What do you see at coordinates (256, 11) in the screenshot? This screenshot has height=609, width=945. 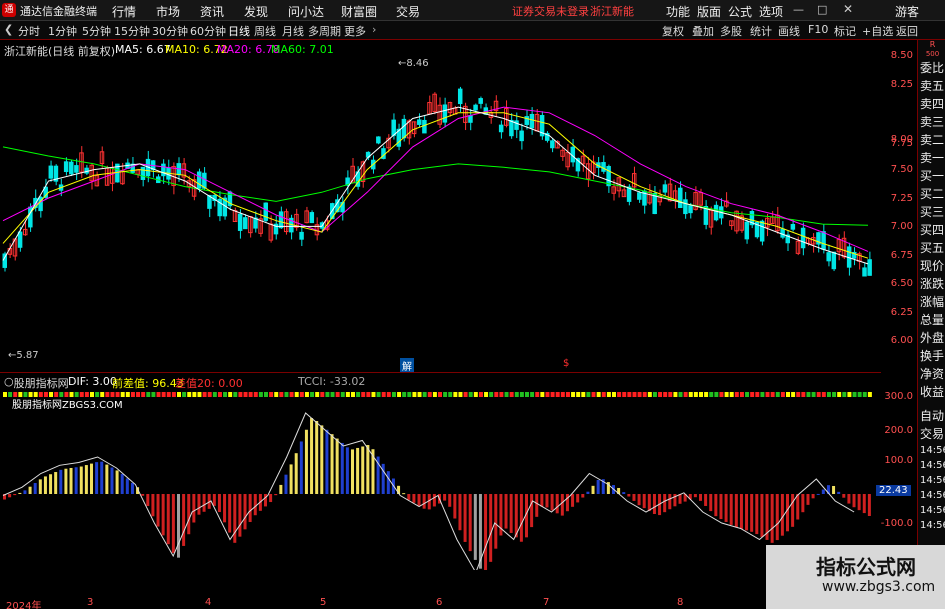 I see `menu-faxian: 发现` at bounding box center [256, 11].